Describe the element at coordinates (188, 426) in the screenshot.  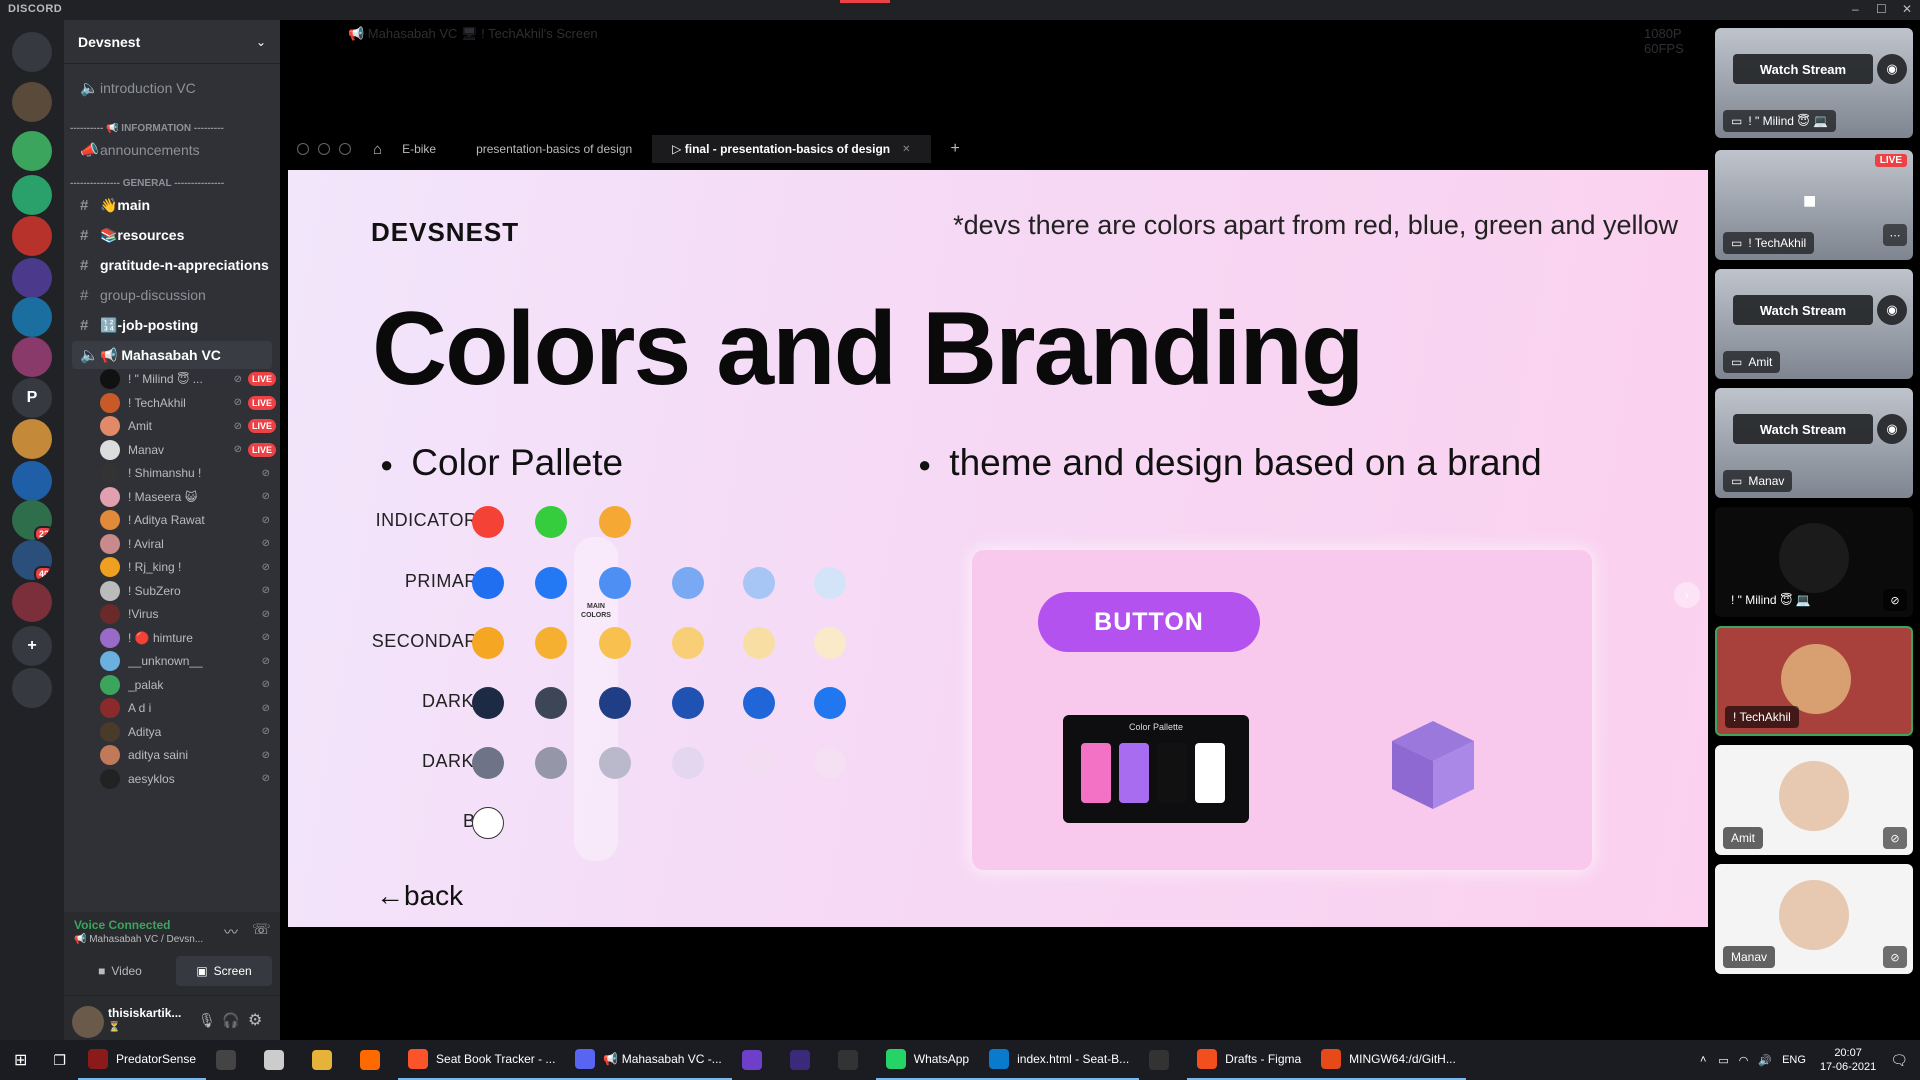
I see `voice-user: Amit ⊘ LIVE` at that location.